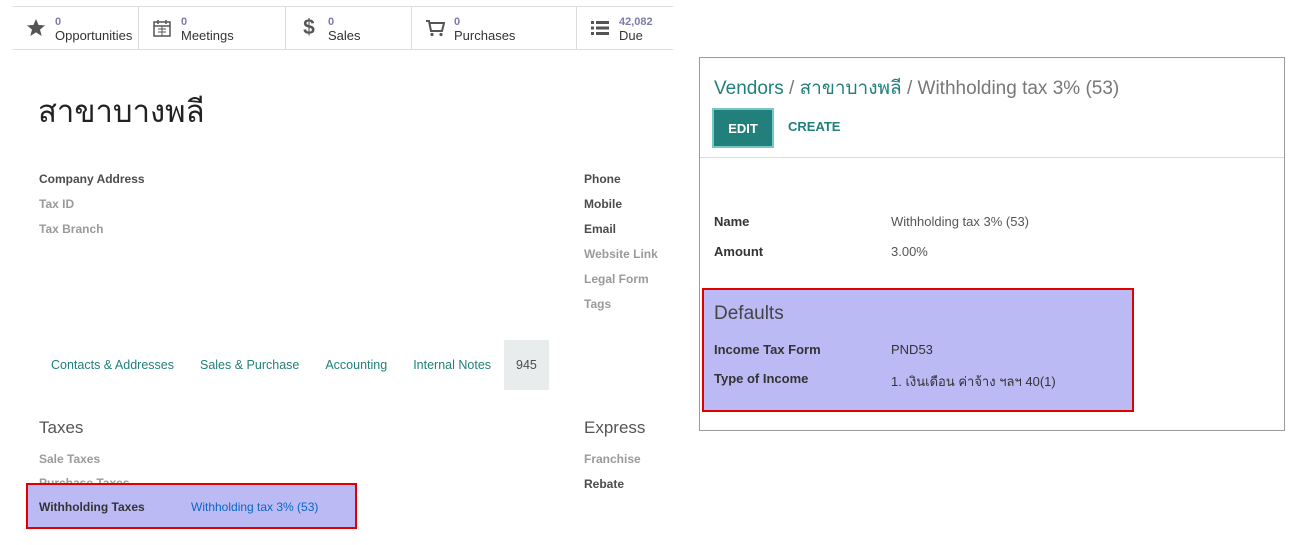 Image resolution: width=1293 pixels, height=545 pixels. Describe the element at coordinates (761, 378) in the screenshot. I see `type-of-income-label: Type of Income` at that location.